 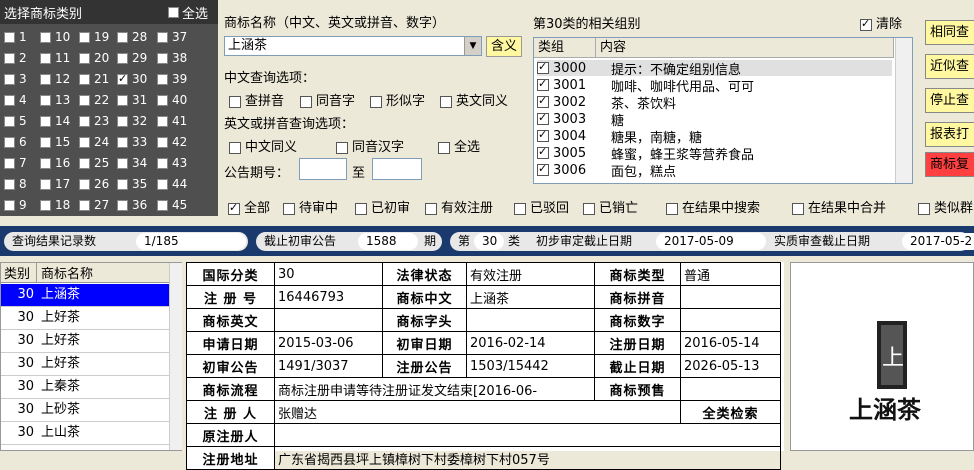 What do you see at coordinates (55, 163) in the screenshot?
I see `category-checkbox-16: 16` at bounding box center [55, 163].